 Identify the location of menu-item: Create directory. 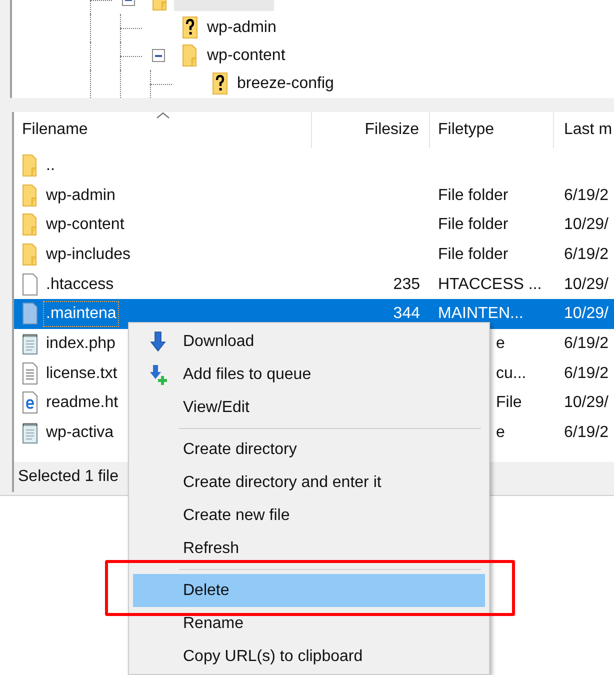
(309, 449).